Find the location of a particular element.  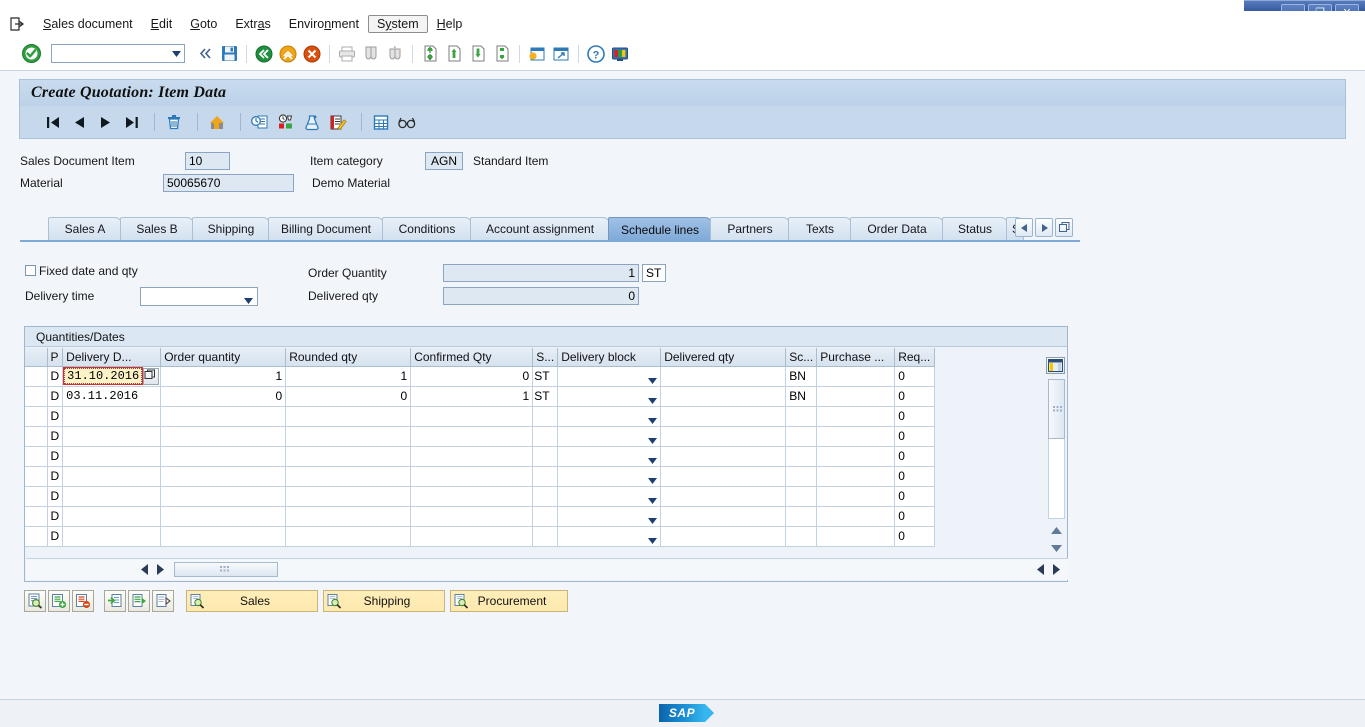

print-icon is located at coordinates (347, 54).